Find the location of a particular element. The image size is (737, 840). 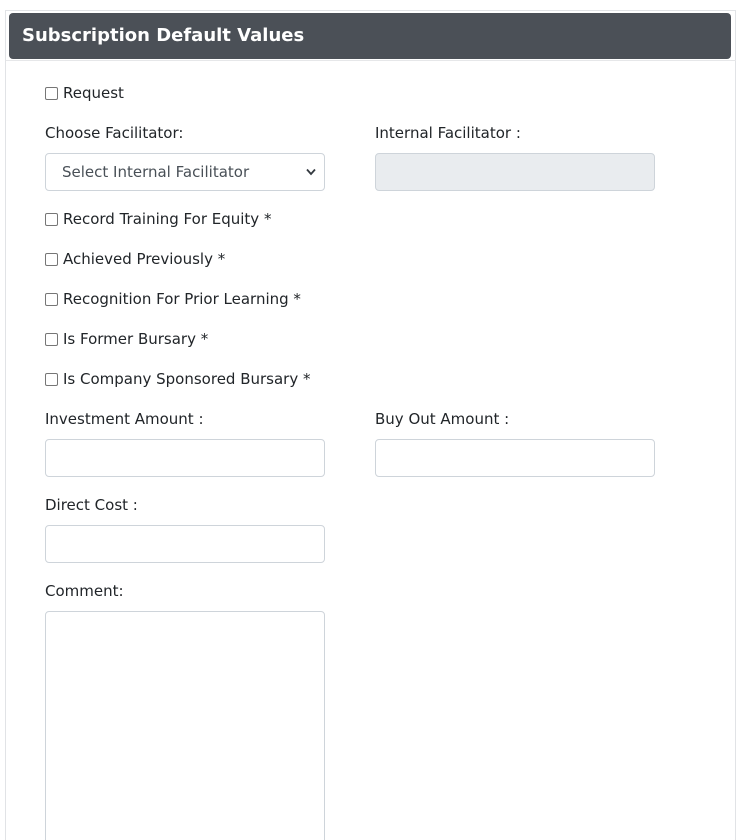

former-bursary-checkbox is located at coordinates (51, 339).